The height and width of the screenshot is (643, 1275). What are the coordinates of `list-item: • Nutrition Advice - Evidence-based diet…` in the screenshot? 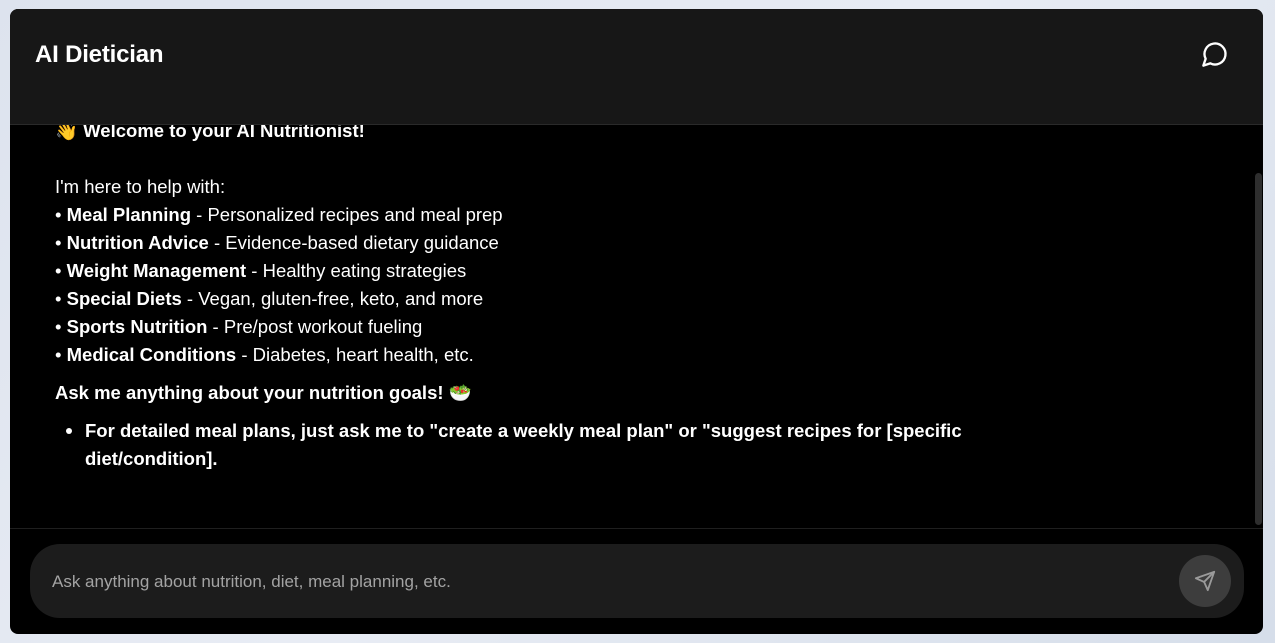 It's located at (277, 242).